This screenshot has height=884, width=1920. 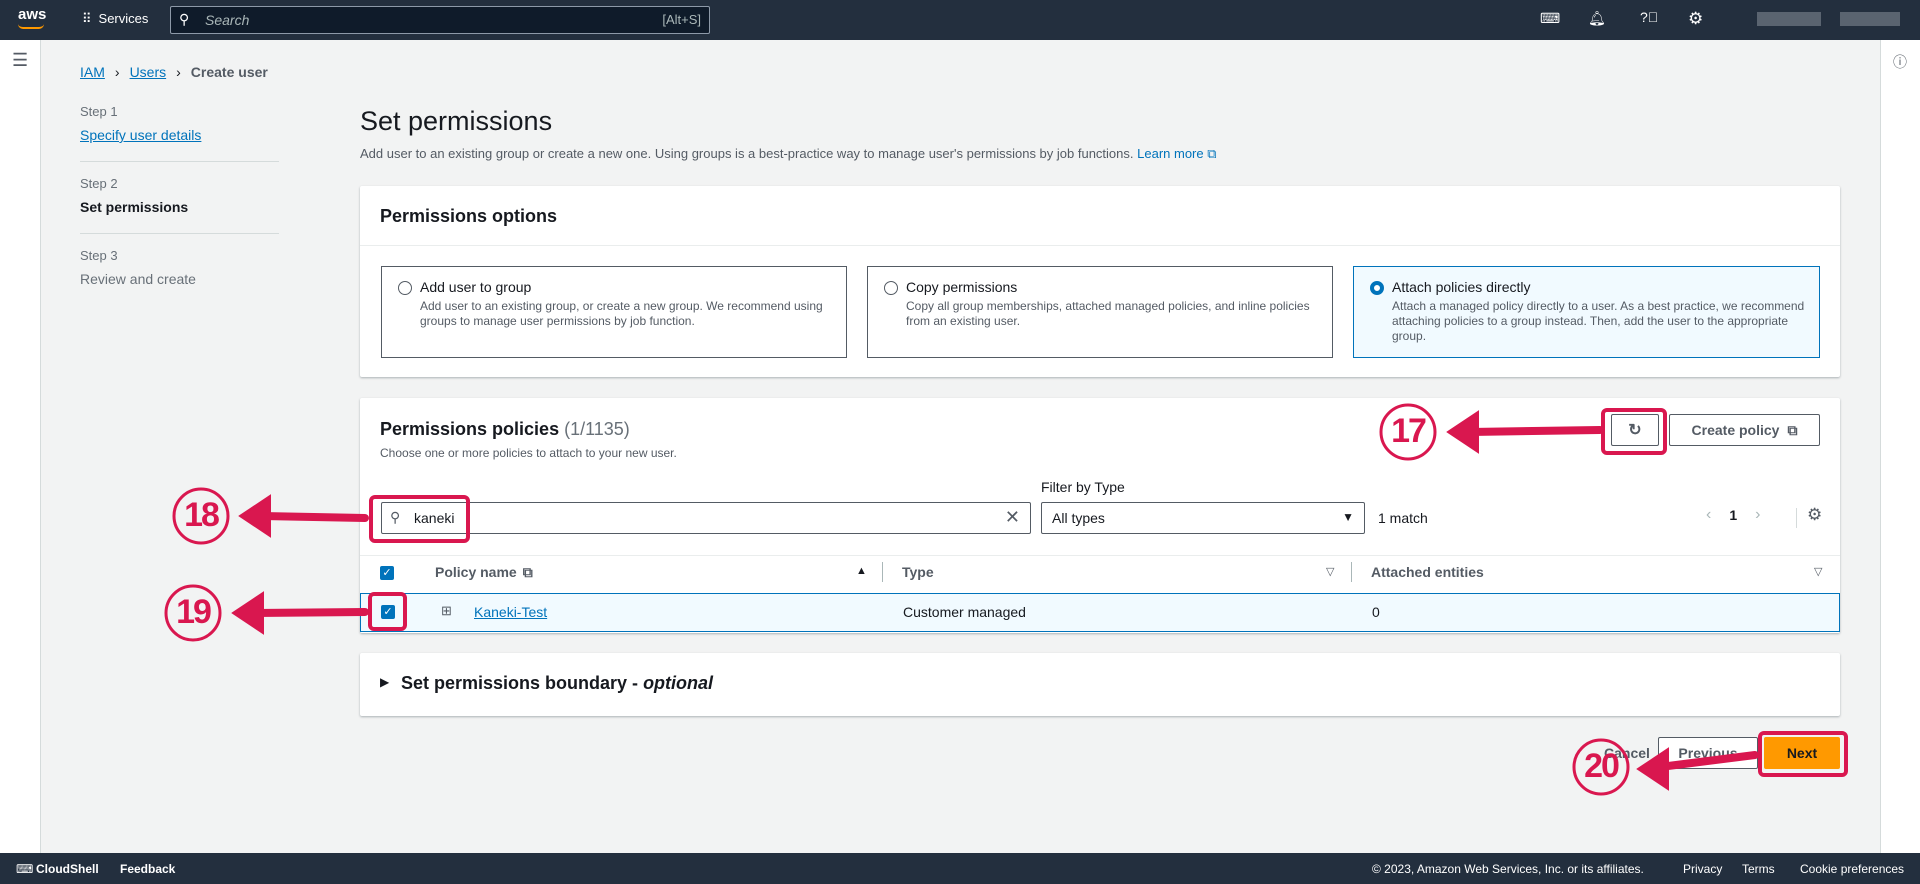 What do you see at coordinates (1814, 515) in the screenshot?
I see `preferences-gear-icon: ⚙` at bounding box center [1814, 515].